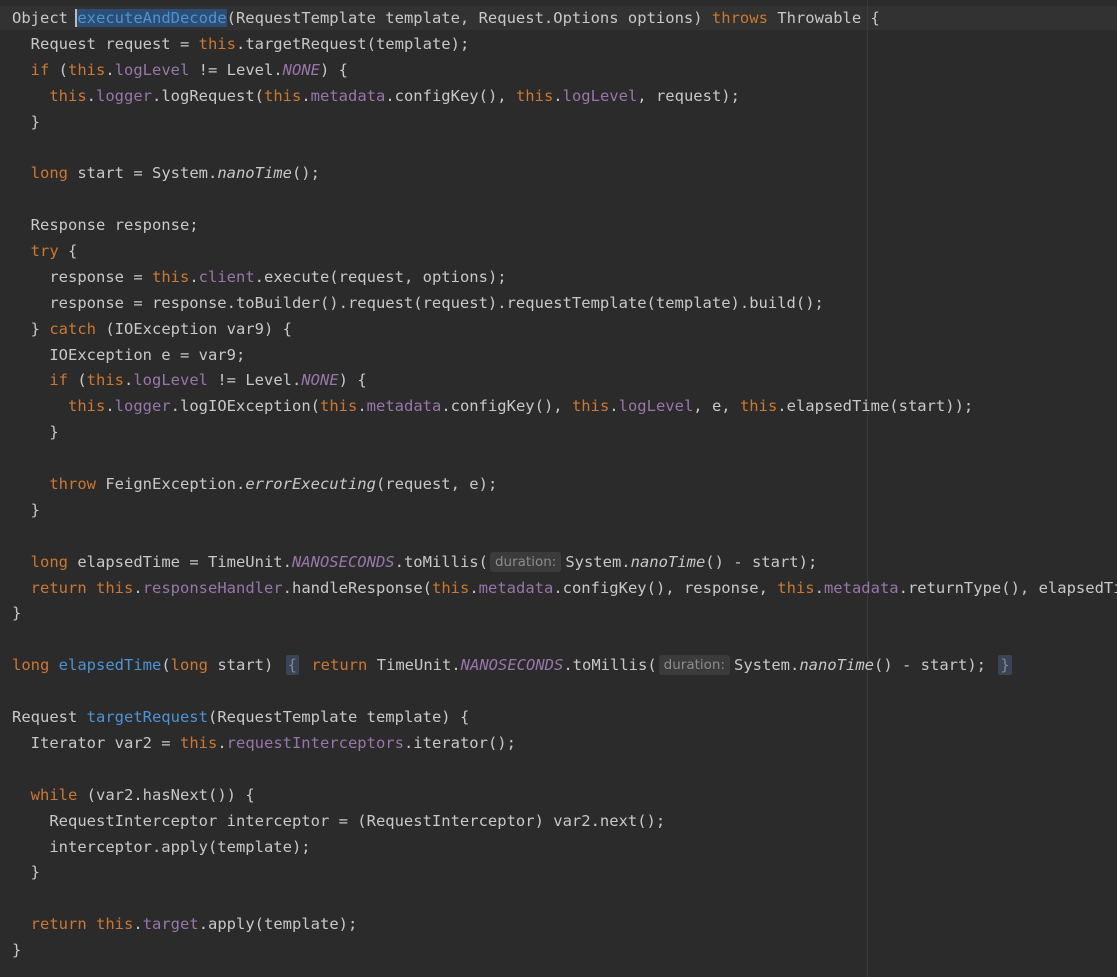  What do you see at coordinates (694, 665) in the screenshot?
I see `parameter-hint: duration:` at bounding box center [694, 665].